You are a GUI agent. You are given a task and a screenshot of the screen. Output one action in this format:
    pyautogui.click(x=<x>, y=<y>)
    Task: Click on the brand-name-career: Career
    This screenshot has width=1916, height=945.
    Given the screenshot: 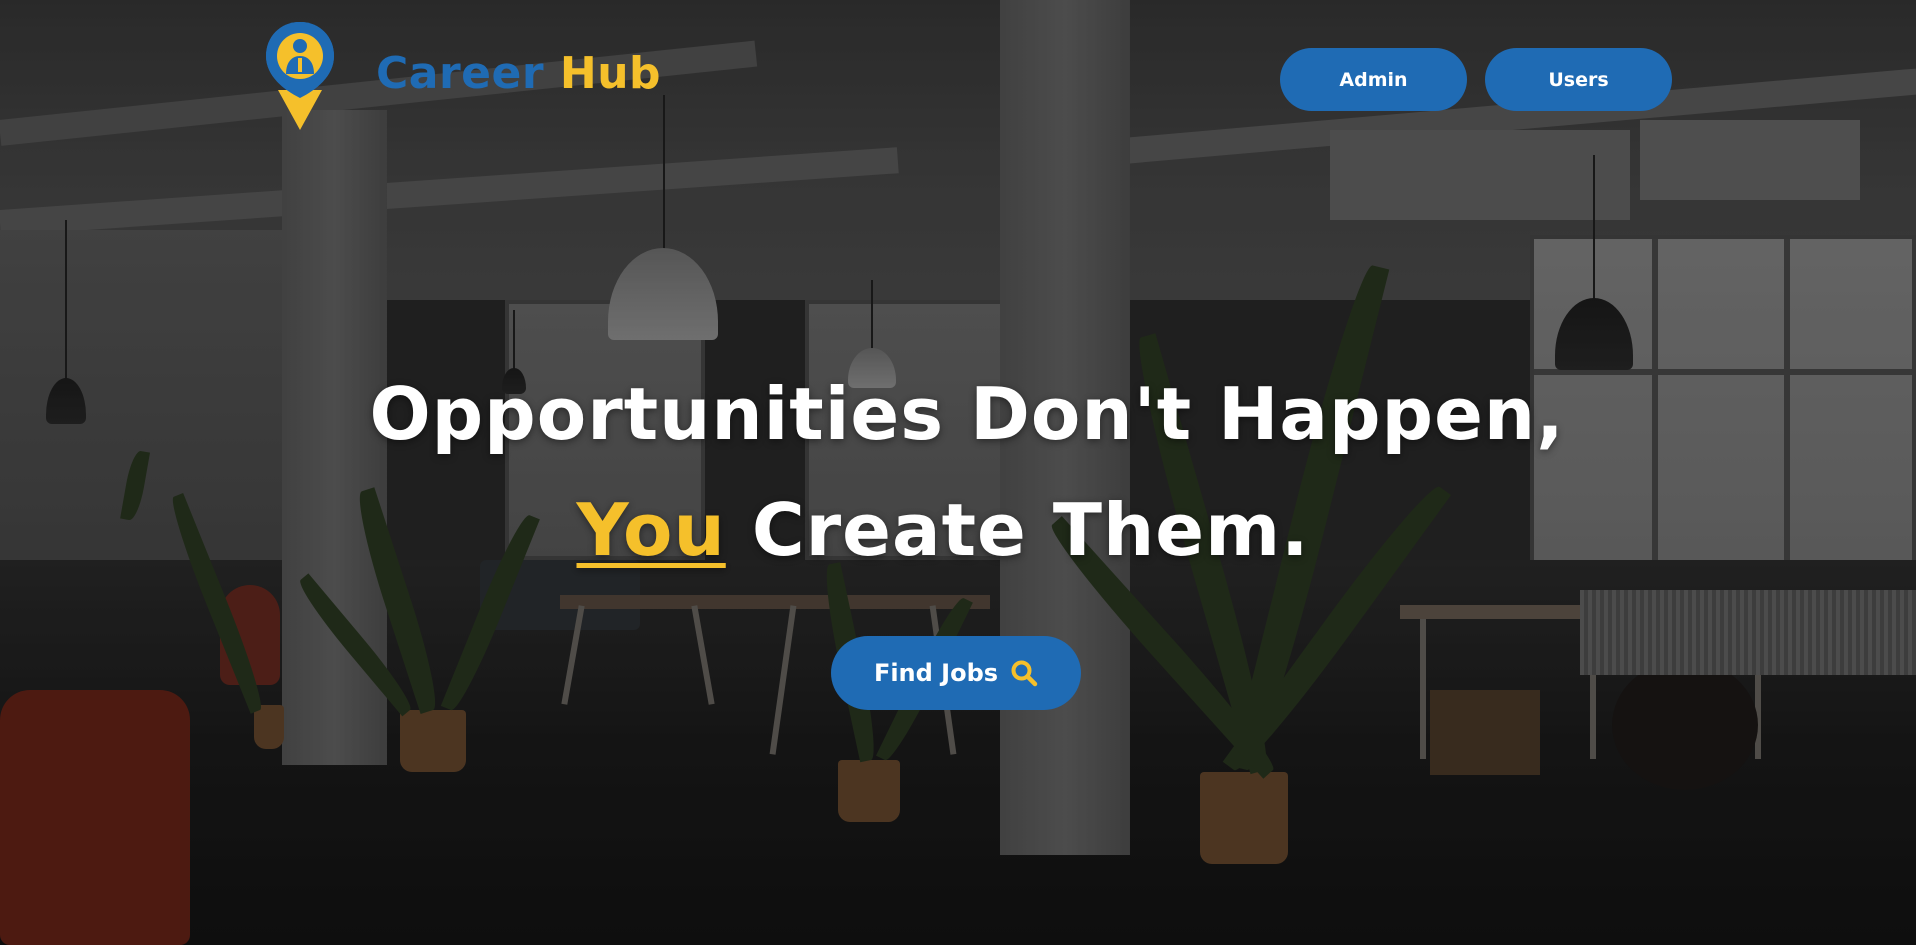 What is the action you would take?
    pyautogui.click(x=460, y=73)
    